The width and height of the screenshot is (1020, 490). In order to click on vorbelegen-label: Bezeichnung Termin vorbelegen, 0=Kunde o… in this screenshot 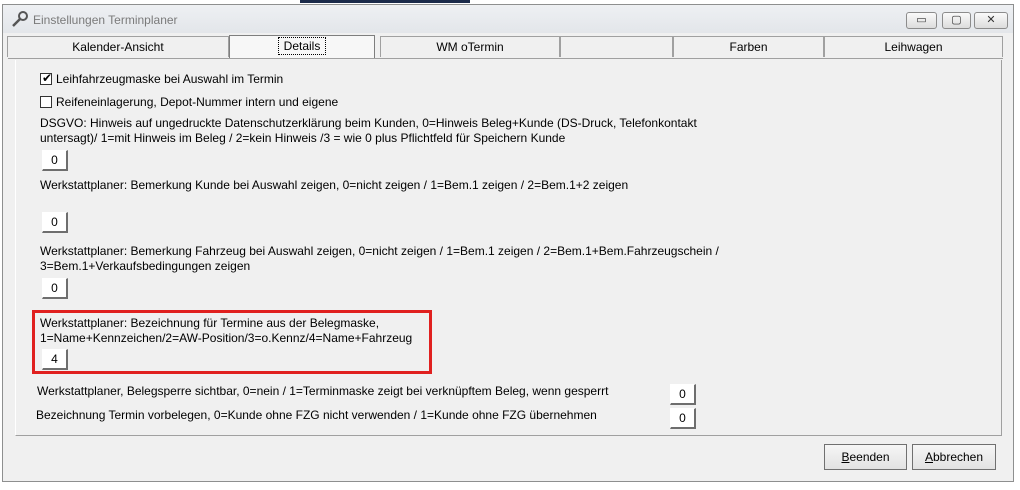, I will do `click(316, 415)`.